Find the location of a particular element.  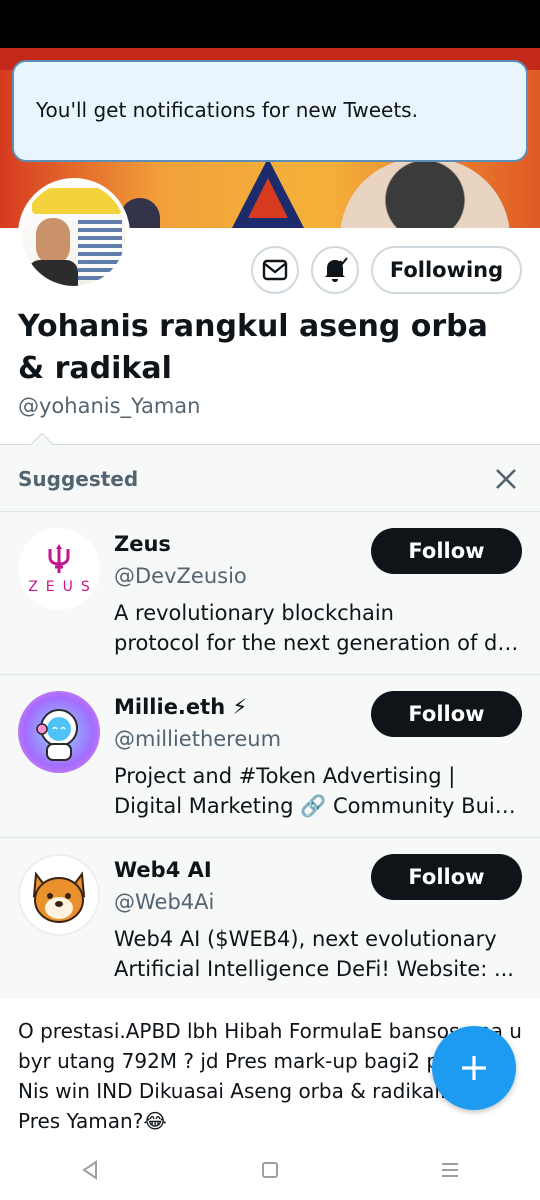

suggested-user-handle: @DevZeusio is located at coordinates (180, 576).